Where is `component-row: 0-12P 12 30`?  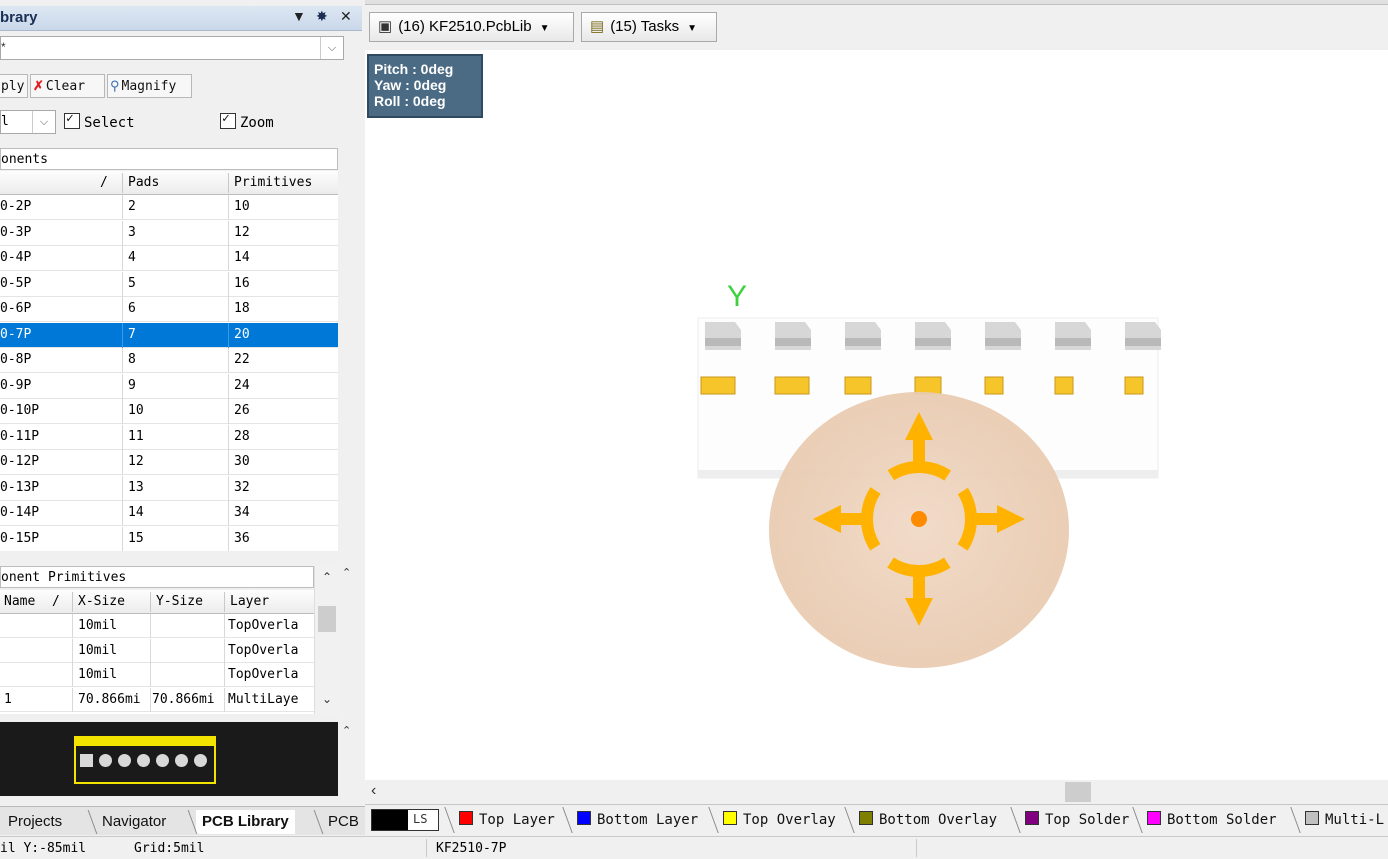
component-row: 0-12P 12 30 is located at coordinates (169, 462).